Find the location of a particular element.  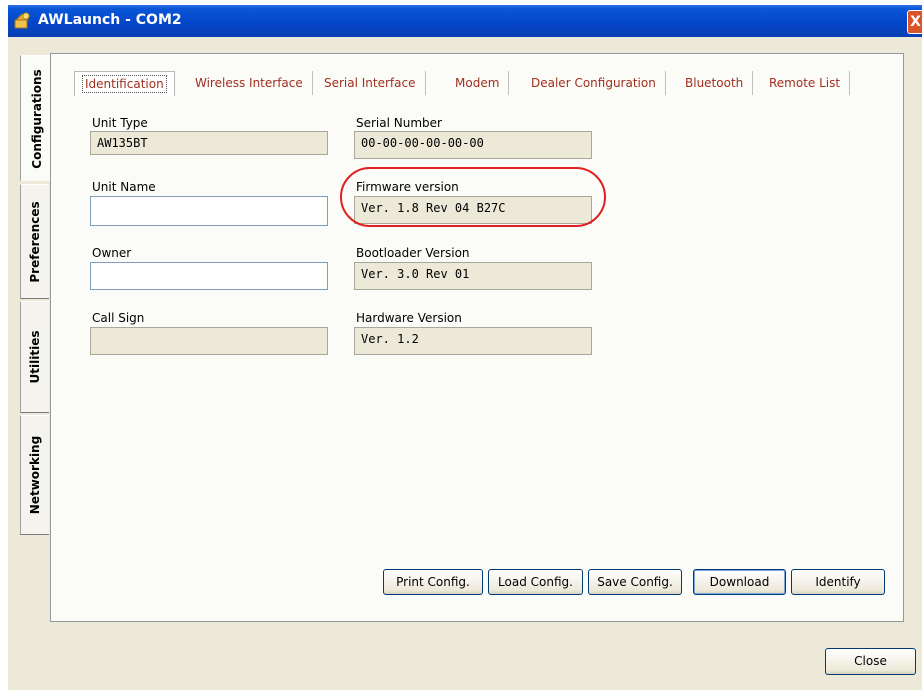

tab-label: Remote List is located at coordinates (805, 83).